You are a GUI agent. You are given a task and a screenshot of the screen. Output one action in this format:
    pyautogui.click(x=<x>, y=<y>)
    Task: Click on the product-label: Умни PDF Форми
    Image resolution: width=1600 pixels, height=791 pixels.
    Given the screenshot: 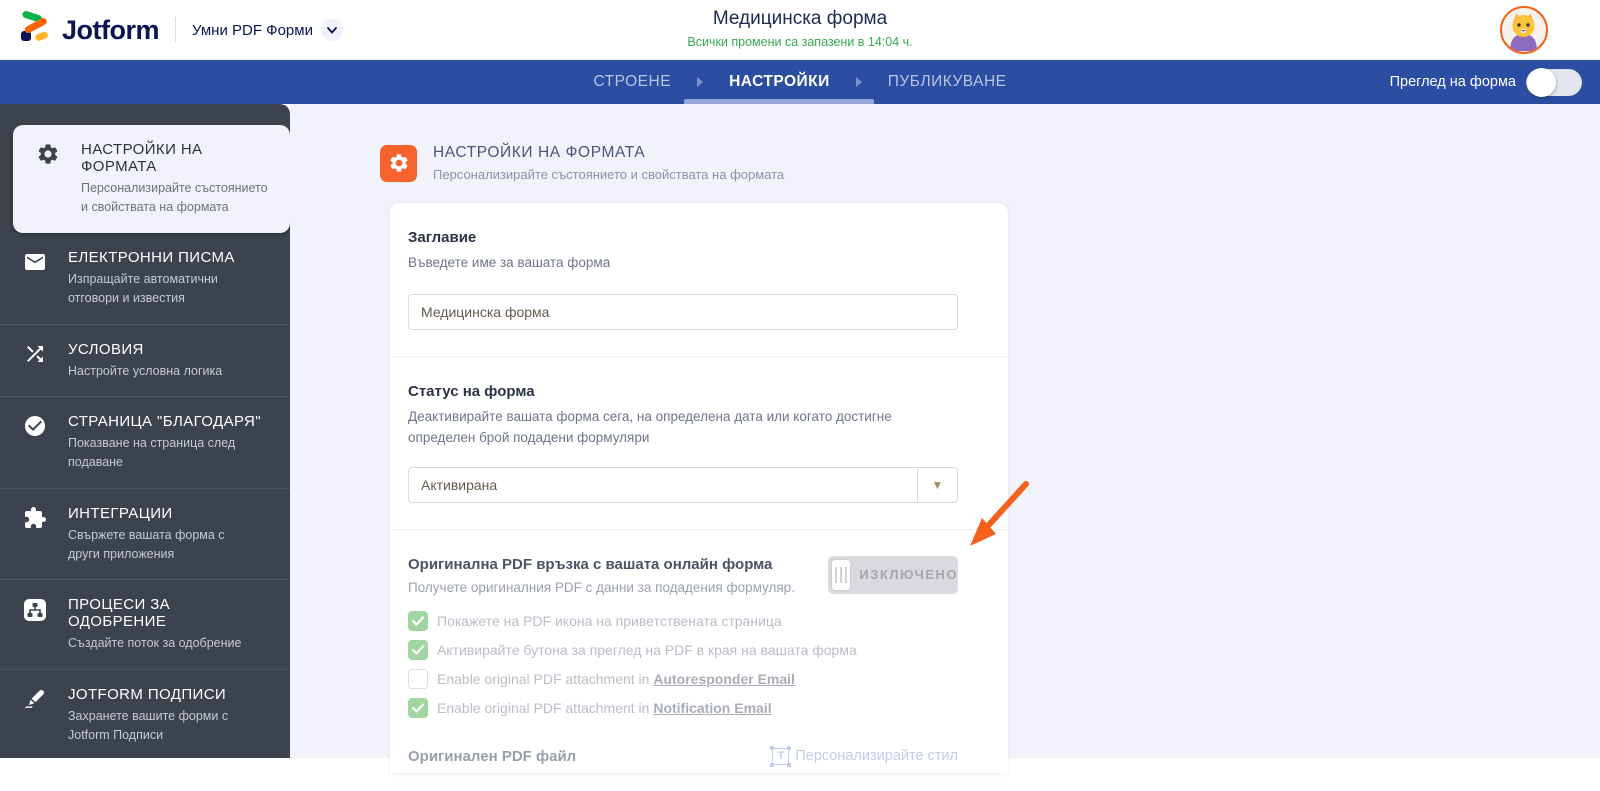 What is the action you would take?
    pyautogui.click(x=252, y=30)
    